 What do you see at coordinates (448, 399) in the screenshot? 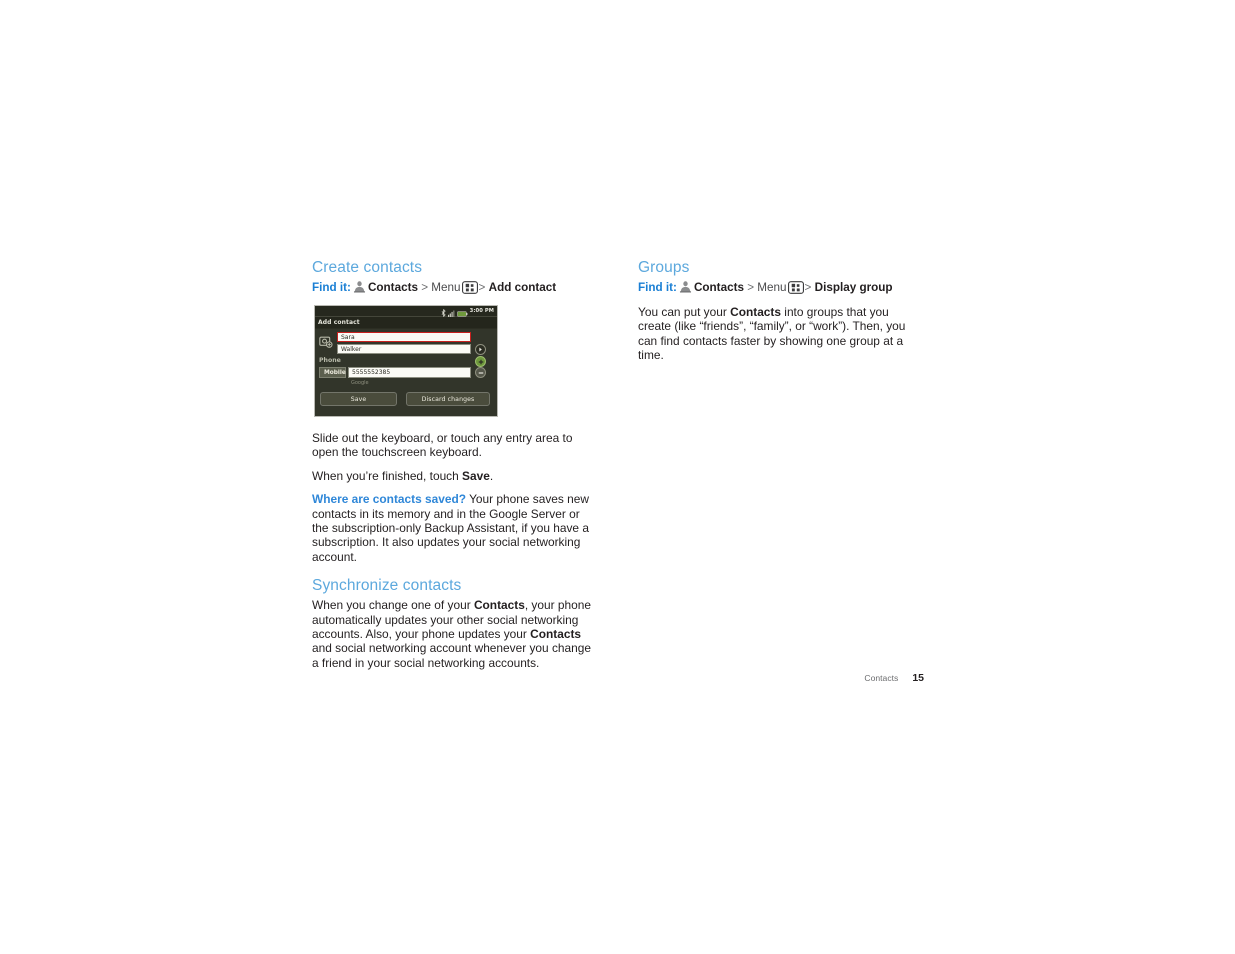
I see `discard-changes-button: Discard changes` at bounding box center [448, 399].